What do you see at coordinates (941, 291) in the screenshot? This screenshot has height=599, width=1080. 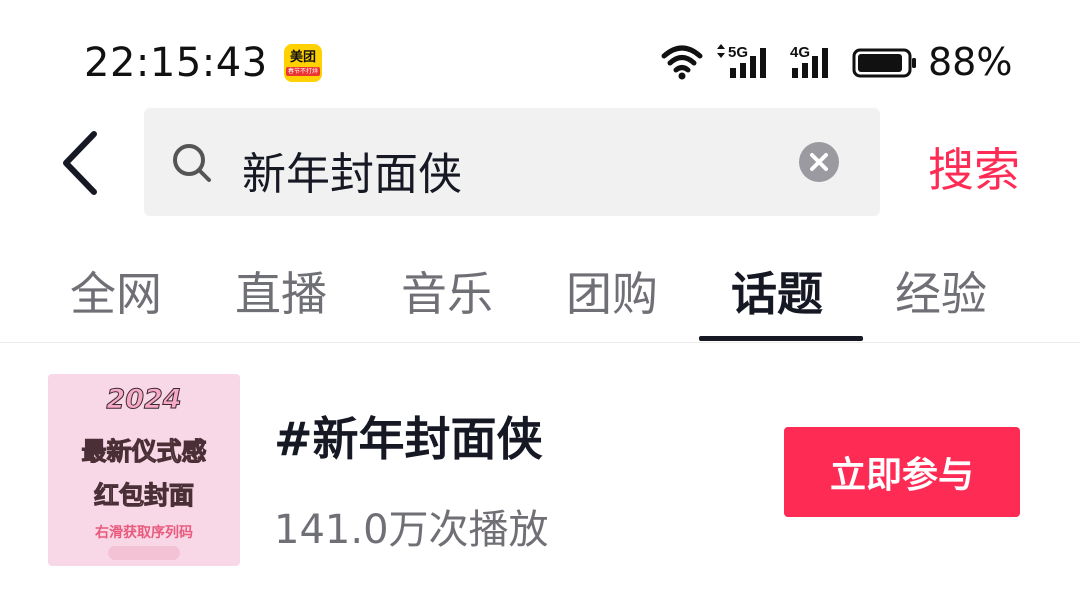 I see `tab-experience: 经验` at bounding box center [941, 291].